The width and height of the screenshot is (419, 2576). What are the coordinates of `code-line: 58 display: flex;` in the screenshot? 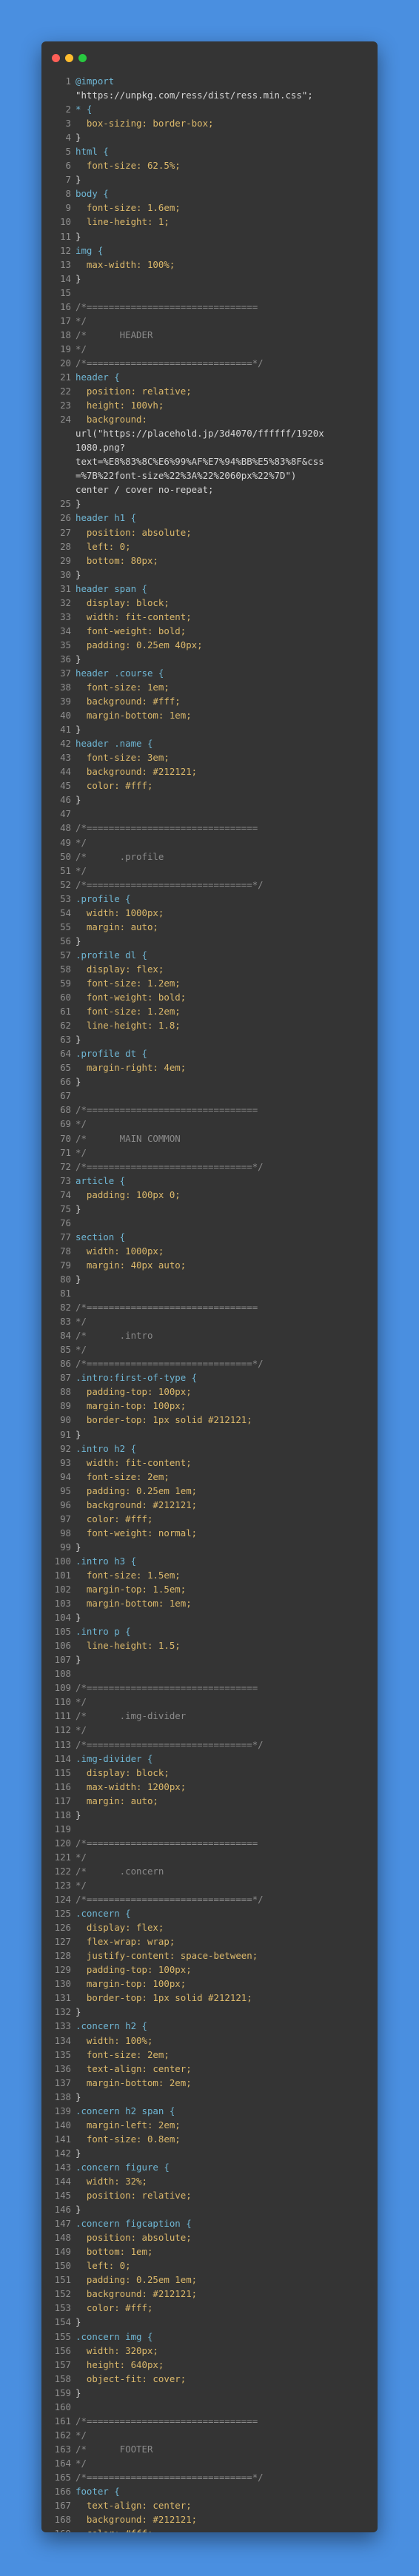 It's located at (209, 969).